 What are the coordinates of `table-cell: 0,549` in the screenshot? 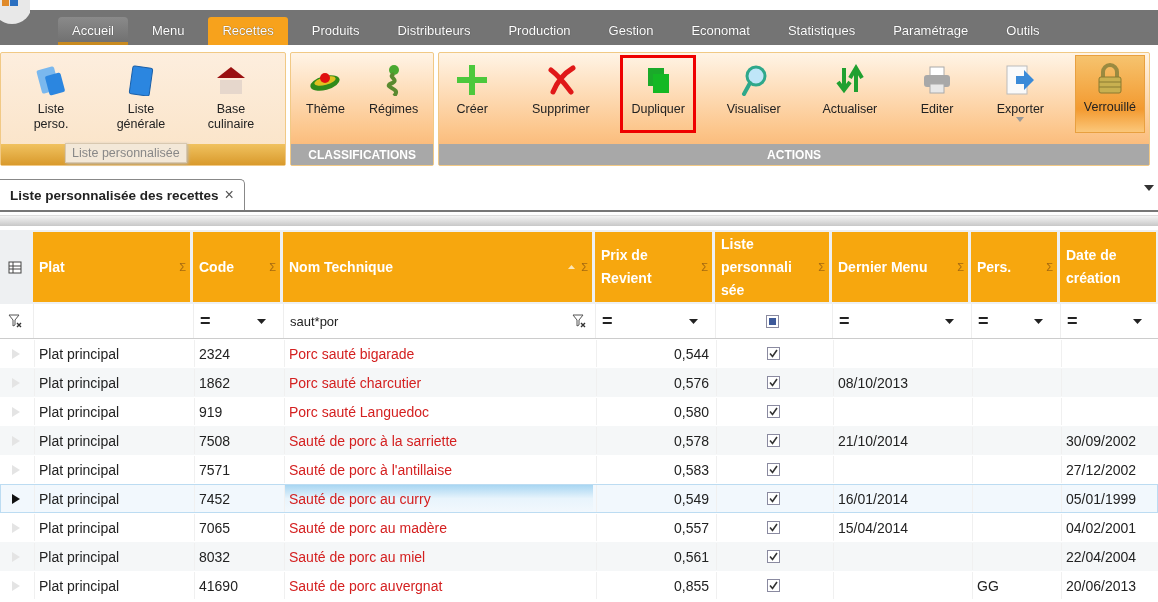 It's located at (691, 498).